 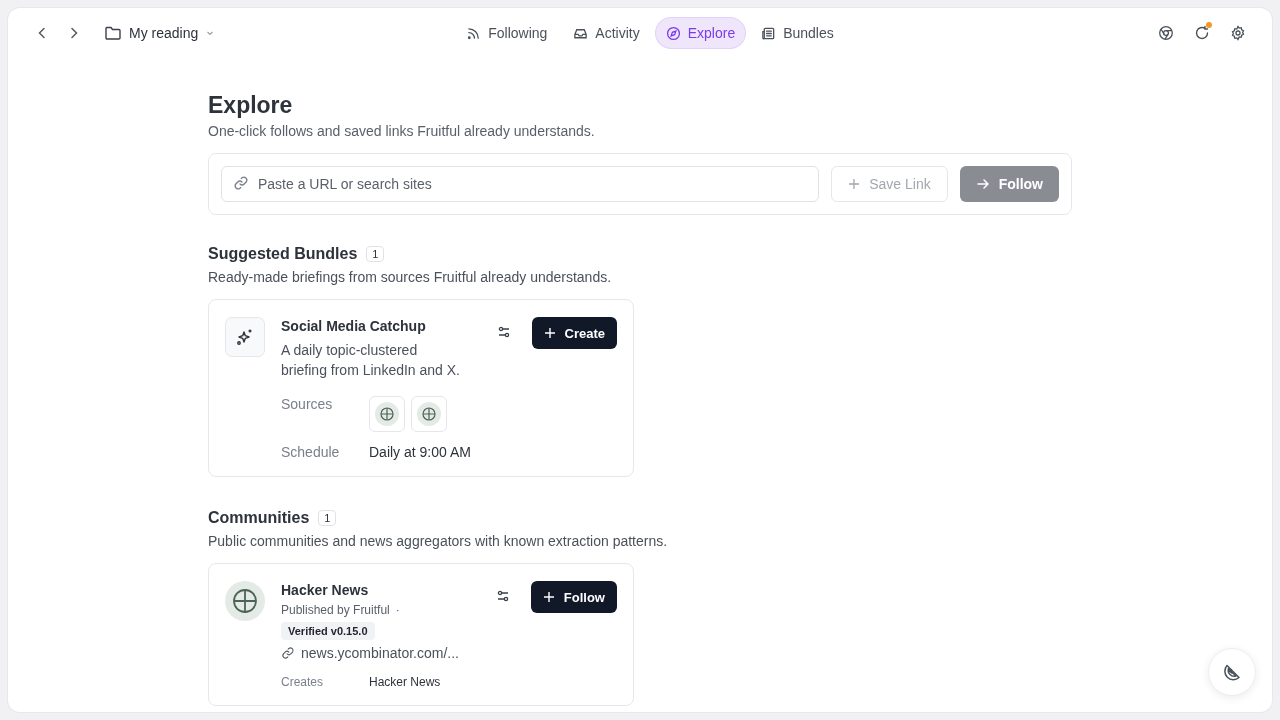 What do you see at coordinates (307, 404) in the screenshot?
I see `meta-label: Sources` at bounding box center [307, 404].